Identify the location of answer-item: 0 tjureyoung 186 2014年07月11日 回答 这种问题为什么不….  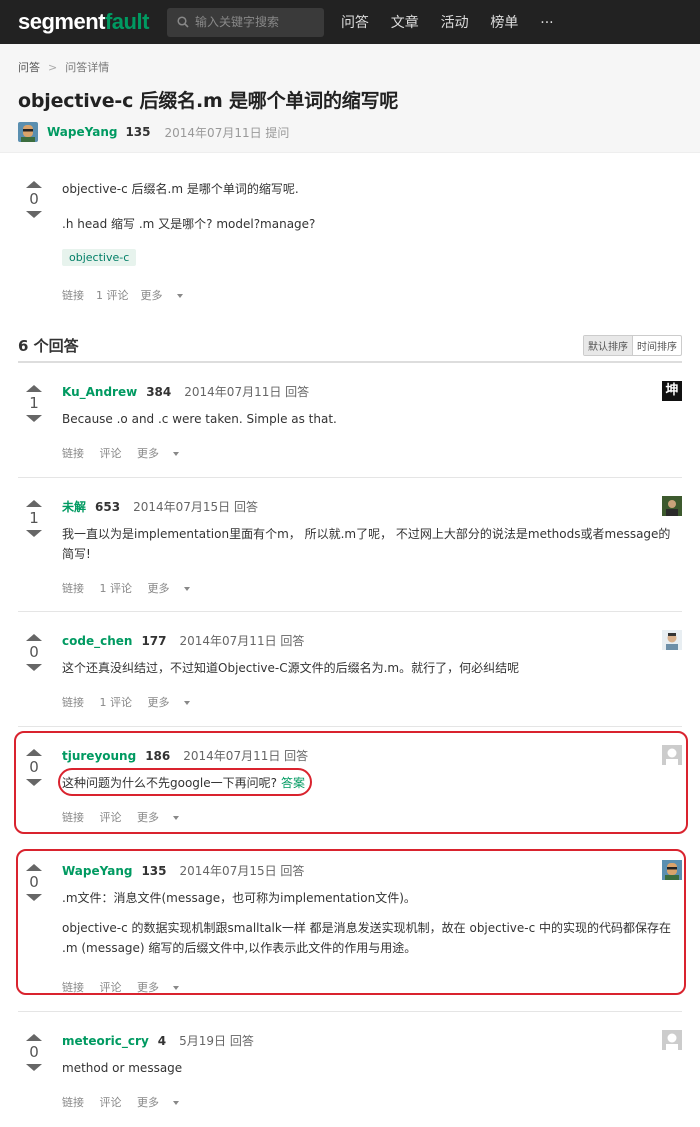
(350, 784).